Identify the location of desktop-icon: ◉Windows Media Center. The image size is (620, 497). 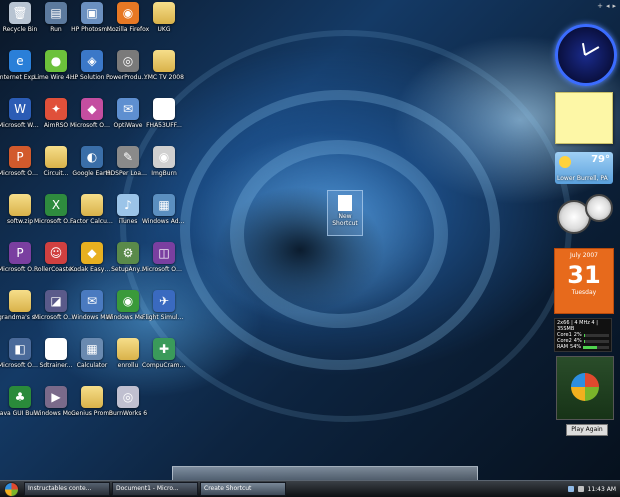
(128, 312).